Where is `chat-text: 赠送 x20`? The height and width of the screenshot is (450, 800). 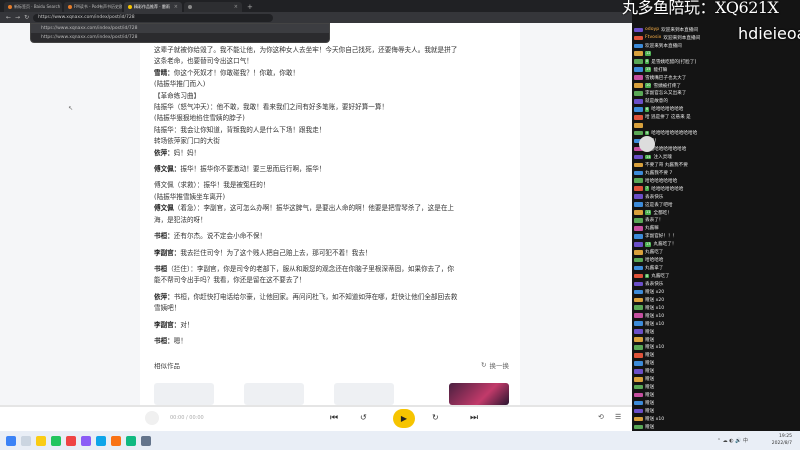
chat-text: 赠送 x20 is located at coordinates (655, 300).